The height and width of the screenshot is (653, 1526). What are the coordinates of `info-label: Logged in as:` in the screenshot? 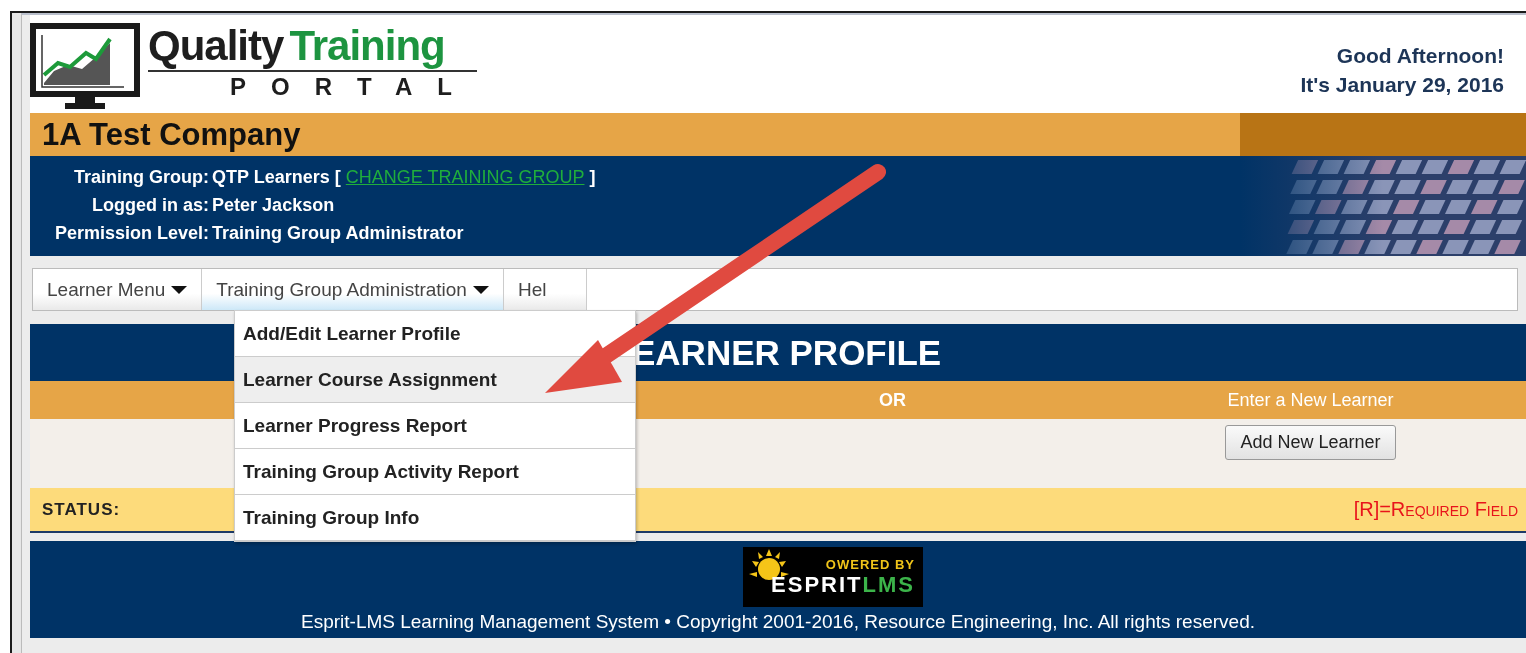 It's located at (150, 205).